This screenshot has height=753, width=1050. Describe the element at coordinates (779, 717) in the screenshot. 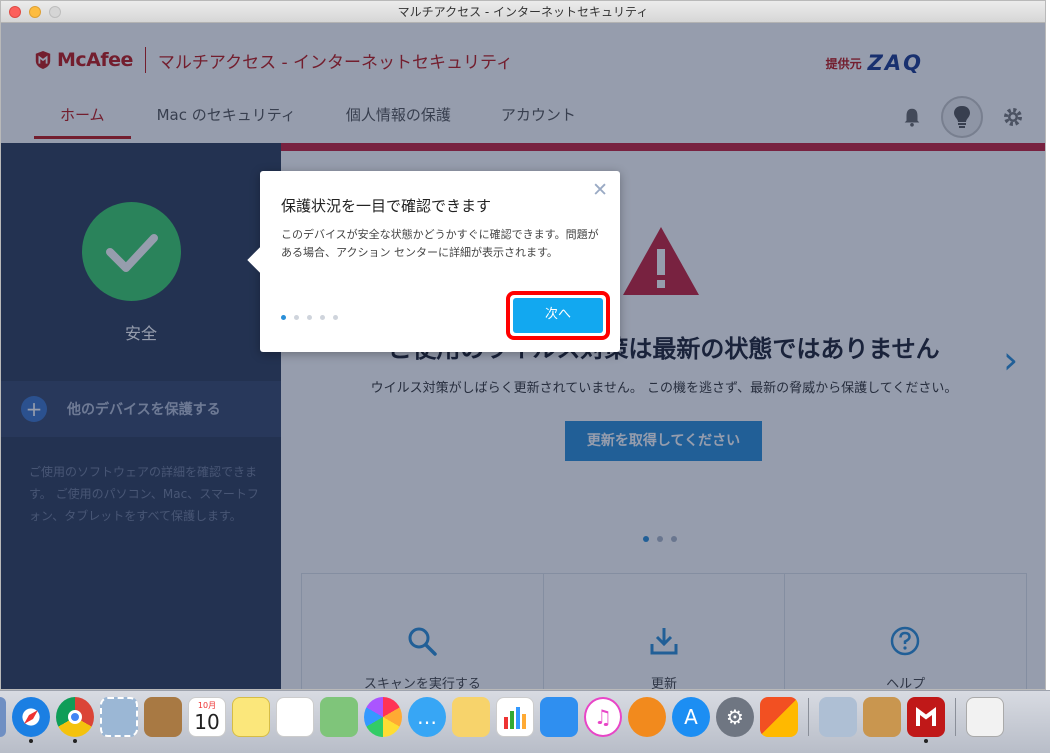

I see `office-icon` at that location.